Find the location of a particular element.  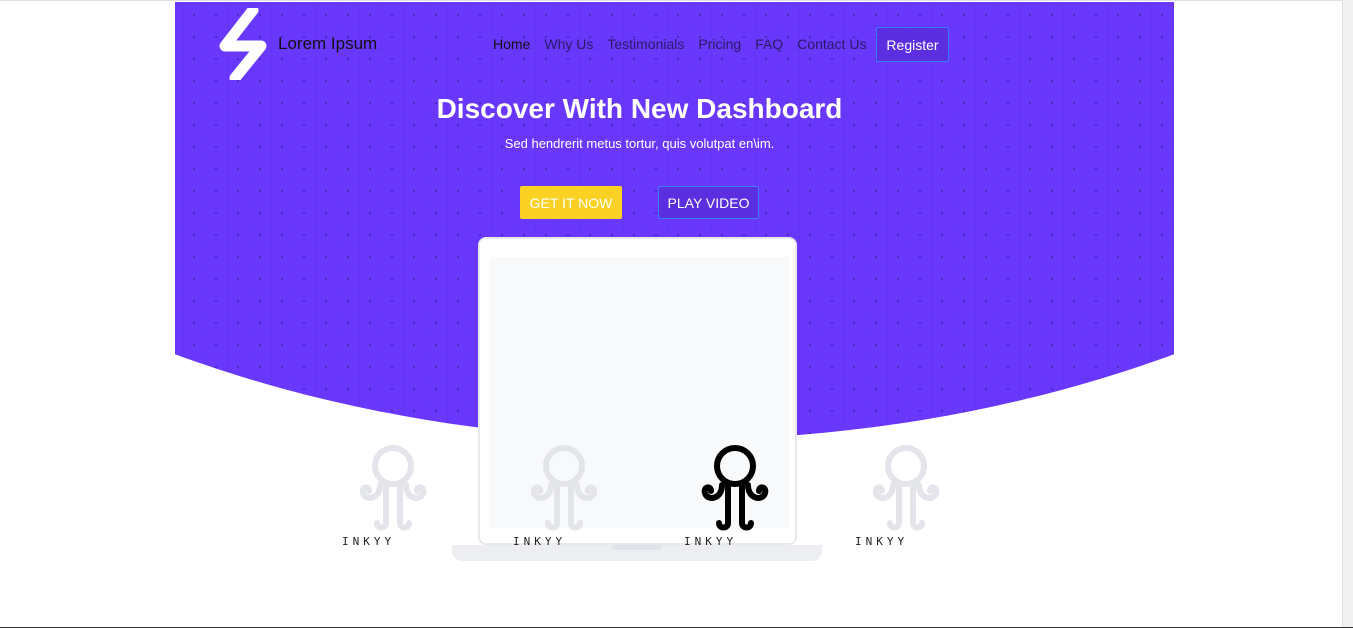

nav-faq: FAQ is located at coordinates (769, 44).